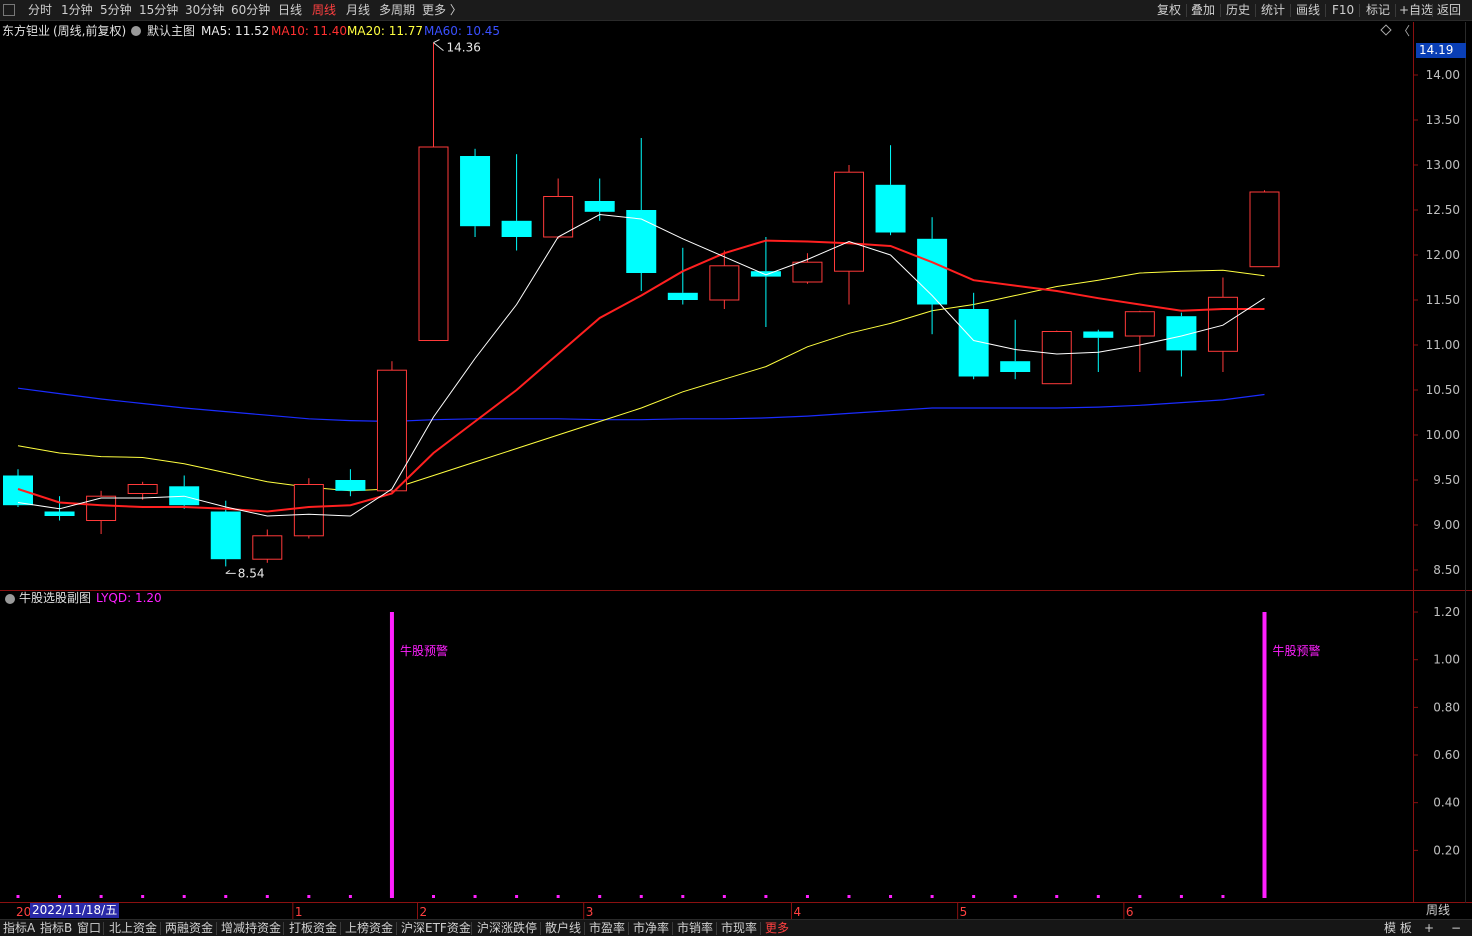 The image size is (1472, 936). What do you see at coordinates (1443, 210) in the screenshot?
I see `price-tick-label: 12.50` at bounding box center [1443, 210].